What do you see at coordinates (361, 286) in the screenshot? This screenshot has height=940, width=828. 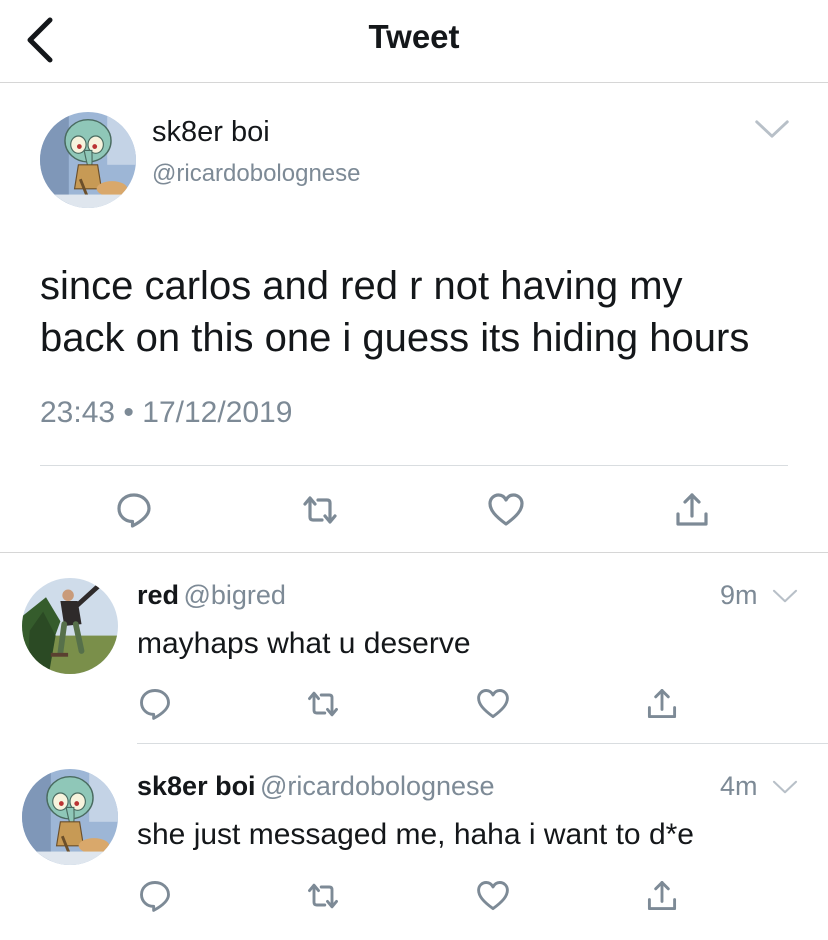 I see `tweet-text-line-1: since carlos and red r not having my` at bounding box center [361, 286].